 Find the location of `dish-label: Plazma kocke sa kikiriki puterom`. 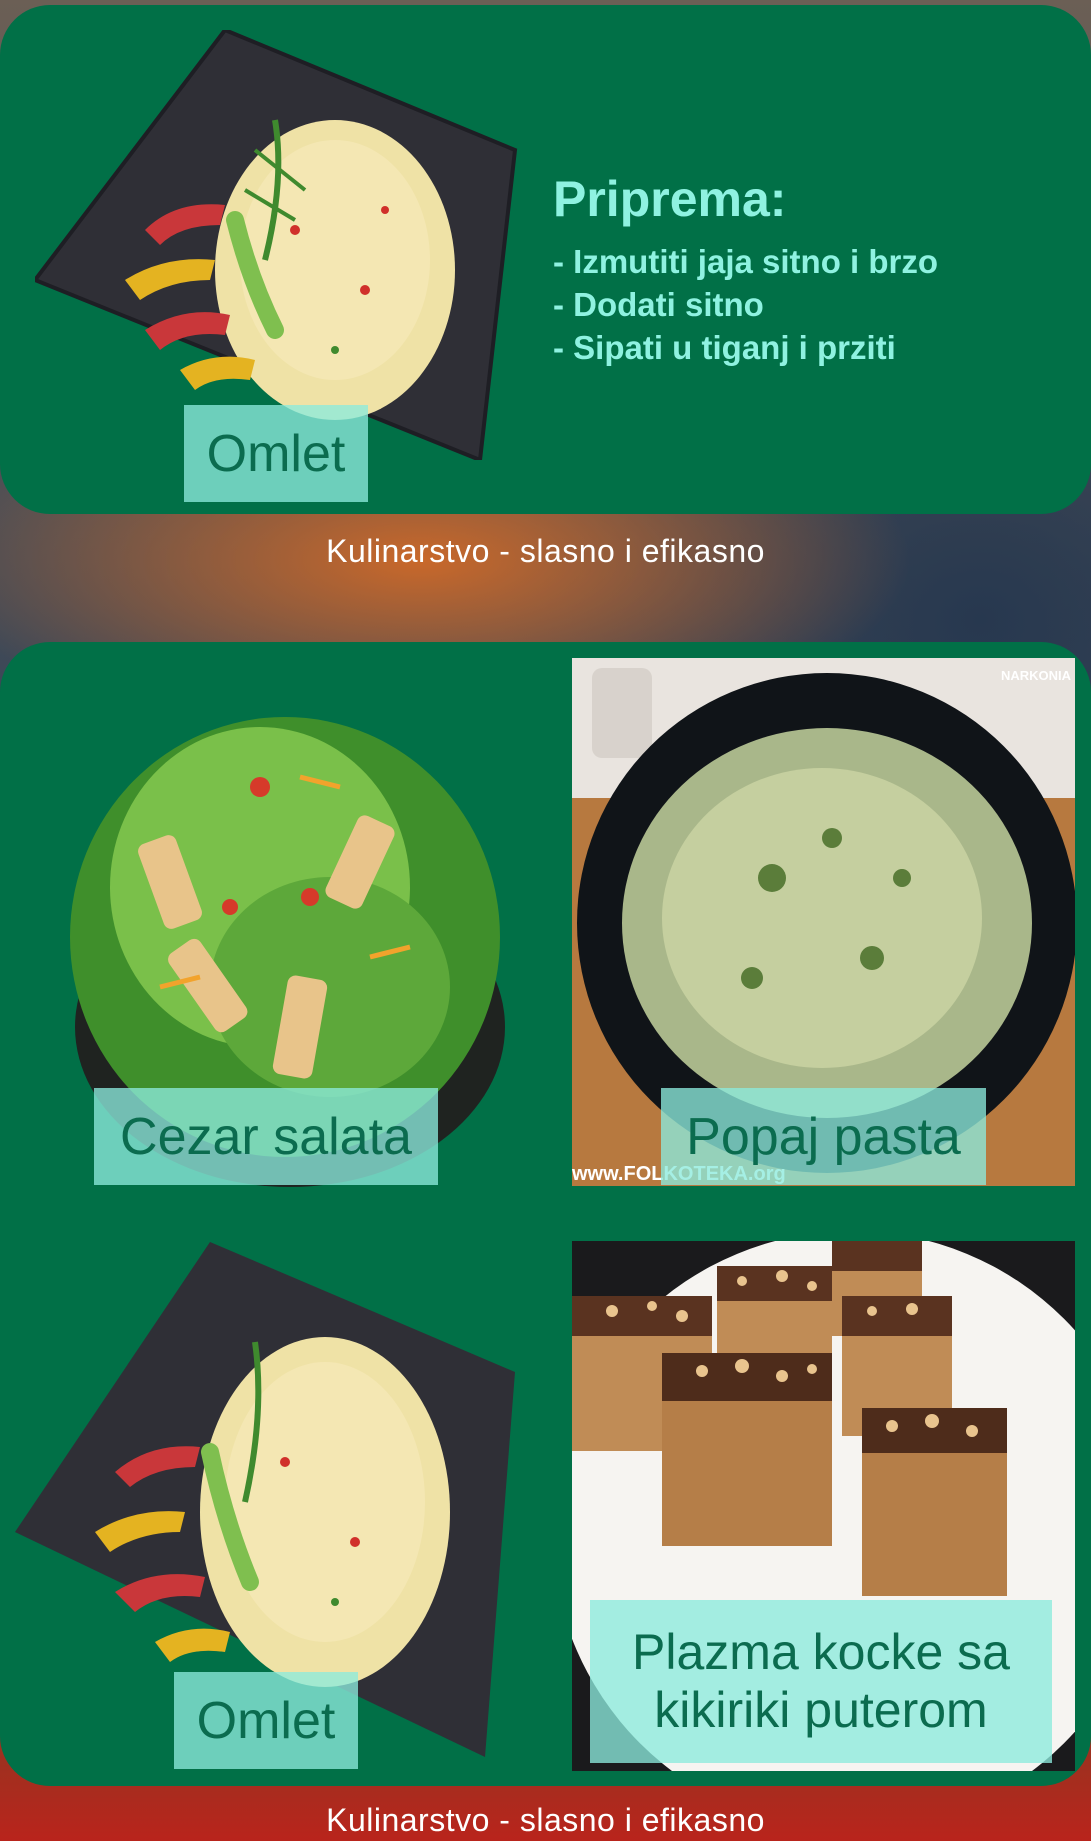

dish-label: Plazma kocke sa kikiriki puterom is located at coordinates (821, 1681).